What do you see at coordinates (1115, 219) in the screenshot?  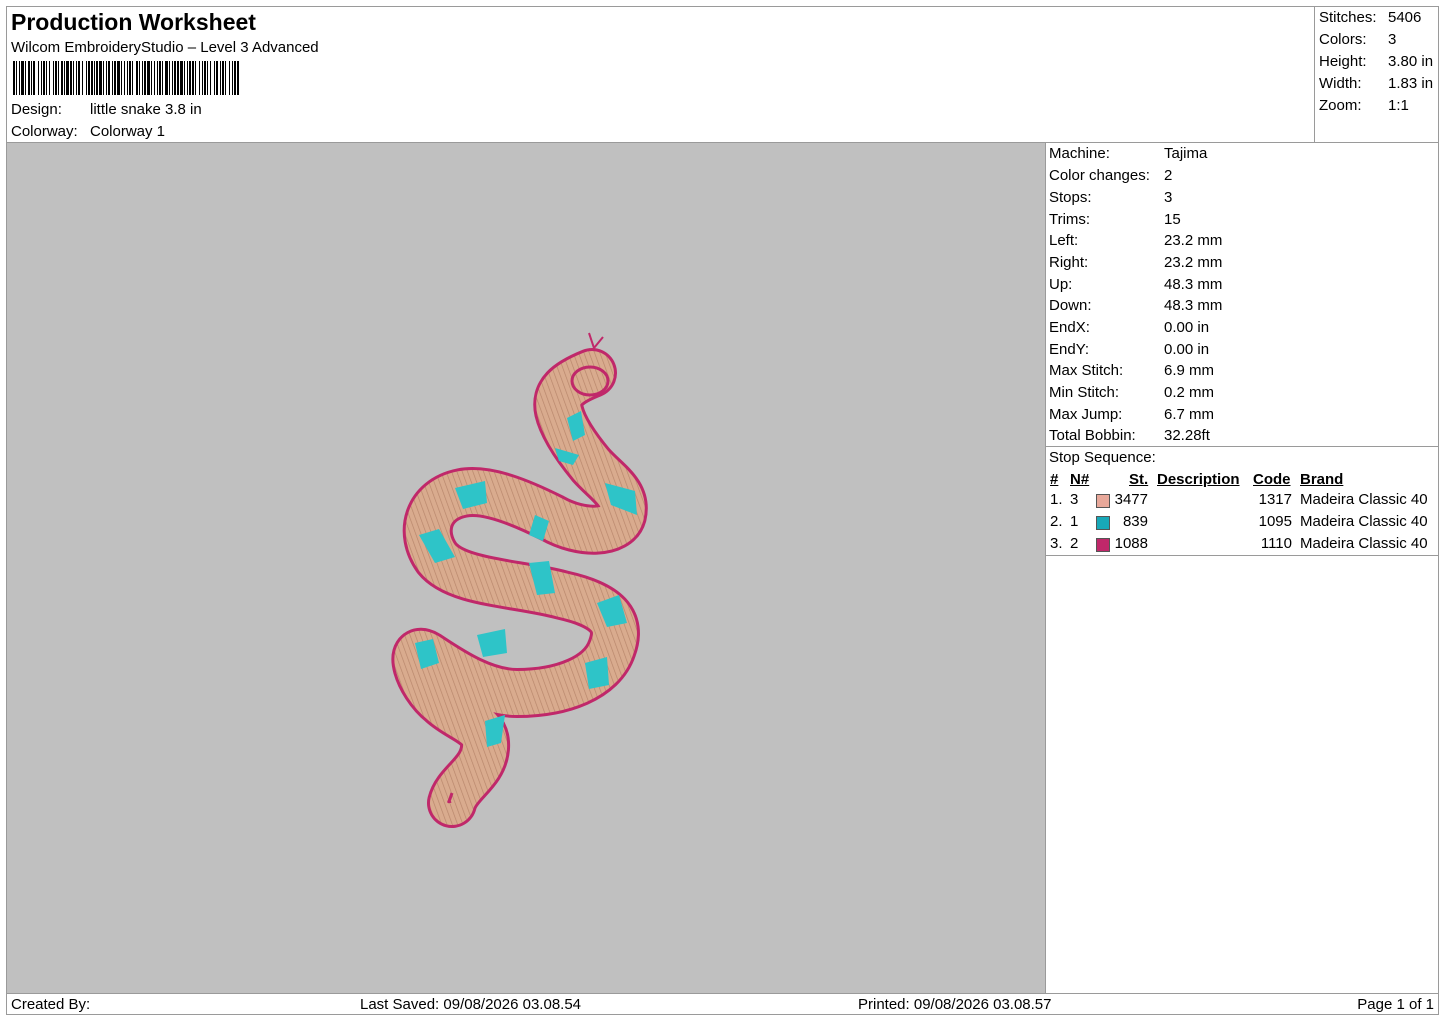 I see `machine-row-trims: Trims: 15` at bounding box center [1115, 219].